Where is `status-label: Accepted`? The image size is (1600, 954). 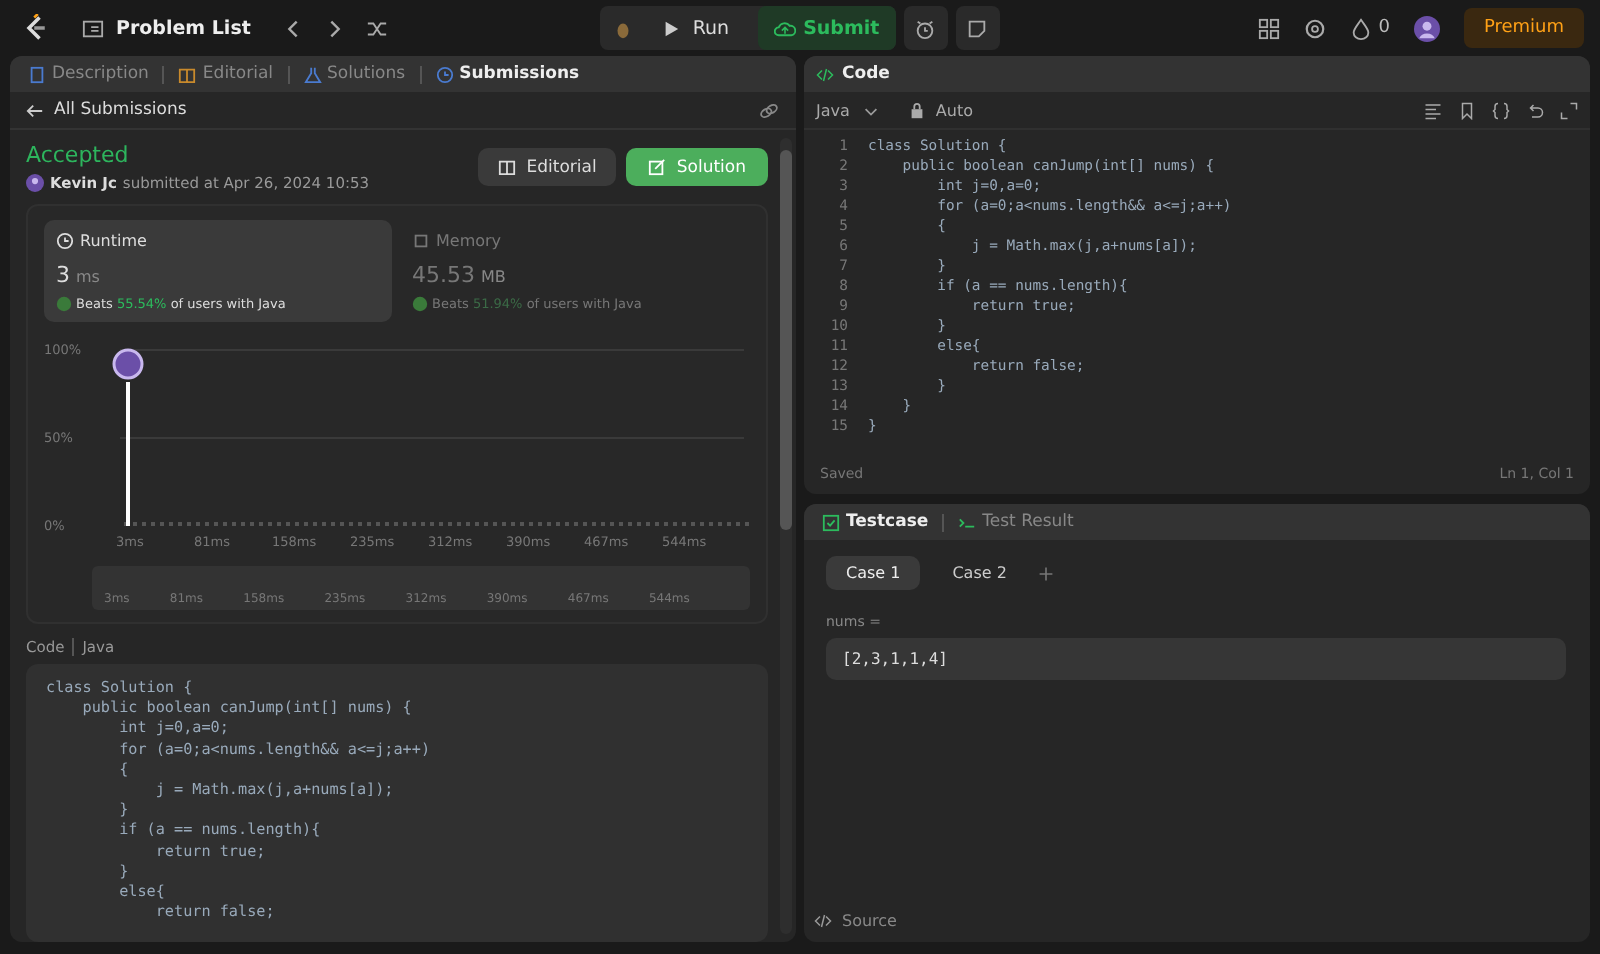
status-label: Accepted is located at coordinates (78, 155).